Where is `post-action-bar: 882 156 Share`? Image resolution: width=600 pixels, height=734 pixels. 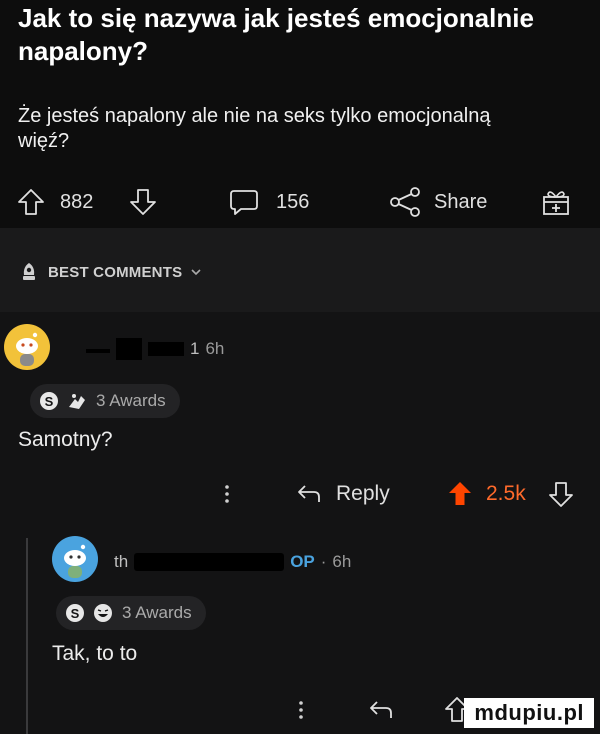
post-action-bar: 882 156 Share is located at coordinates (300, 202).